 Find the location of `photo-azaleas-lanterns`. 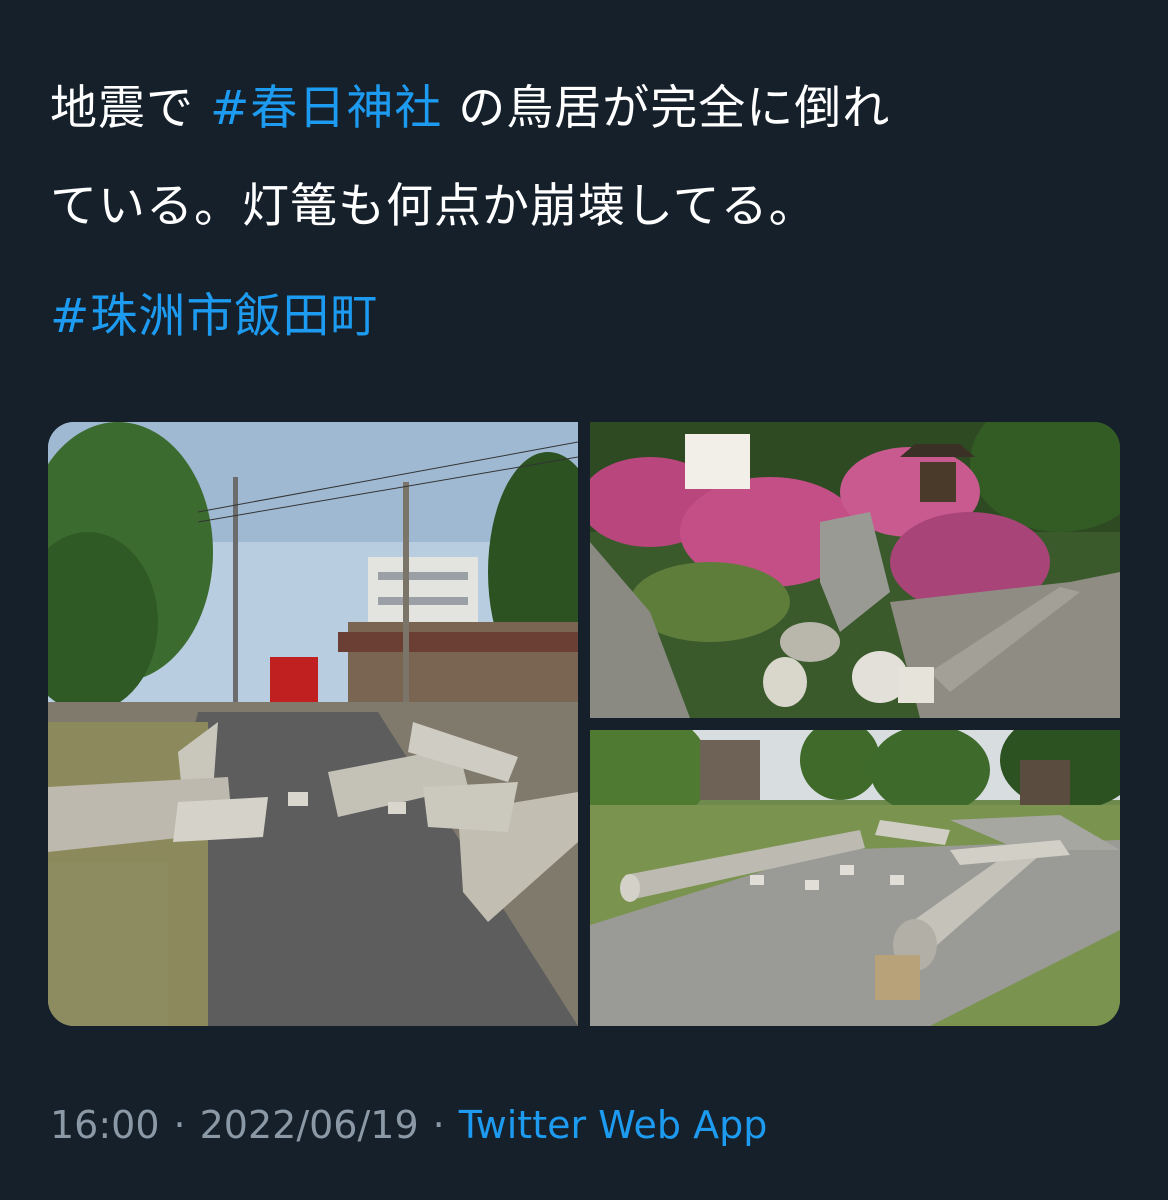

photo-azaleas-lanterns is located at coordinates (855, 570).